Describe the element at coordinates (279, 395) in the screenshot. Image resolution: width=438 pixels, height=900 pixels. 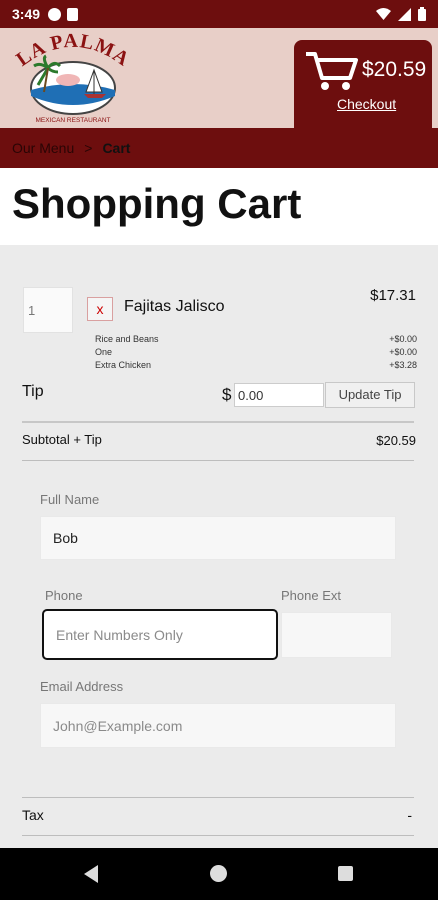
I see `tip-input: 0.00` at that location.